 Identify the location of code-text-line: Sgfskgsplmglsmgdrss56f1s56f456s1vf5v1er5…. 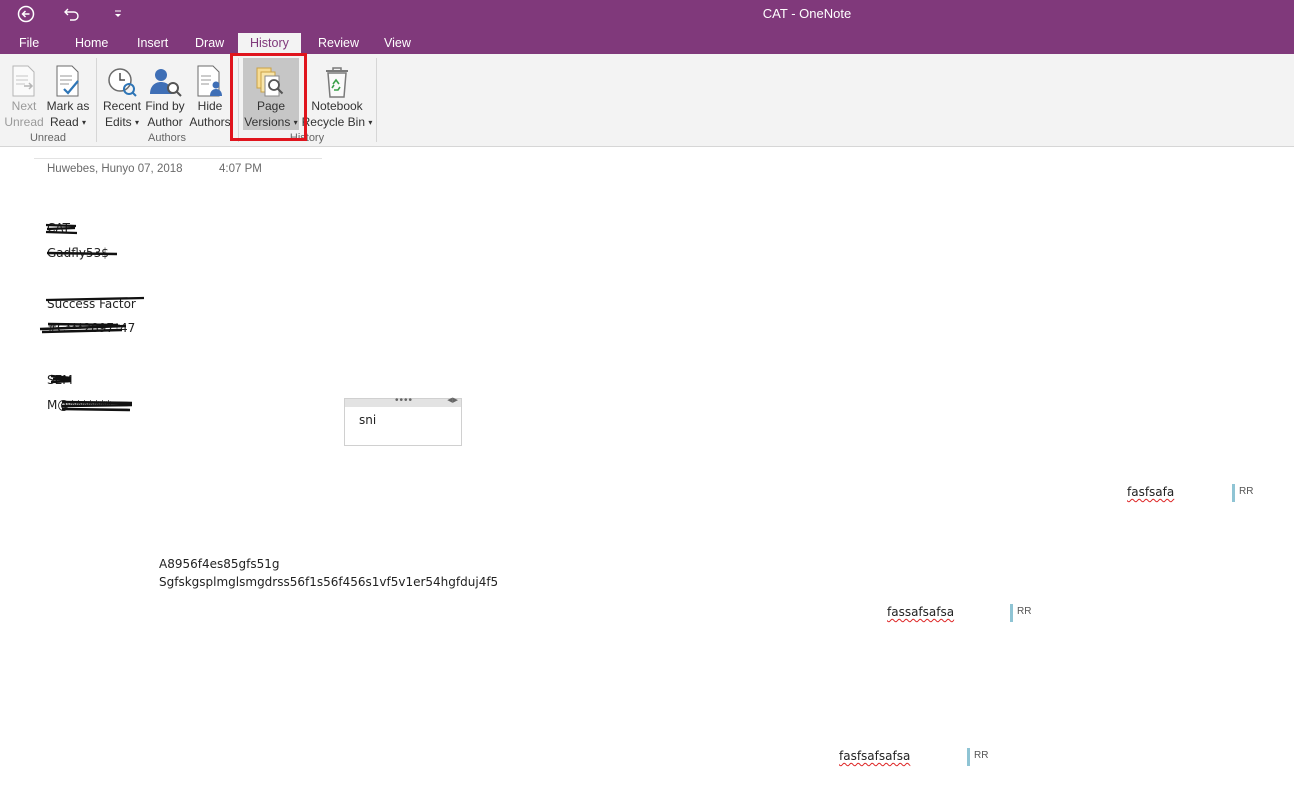
(328, 582).